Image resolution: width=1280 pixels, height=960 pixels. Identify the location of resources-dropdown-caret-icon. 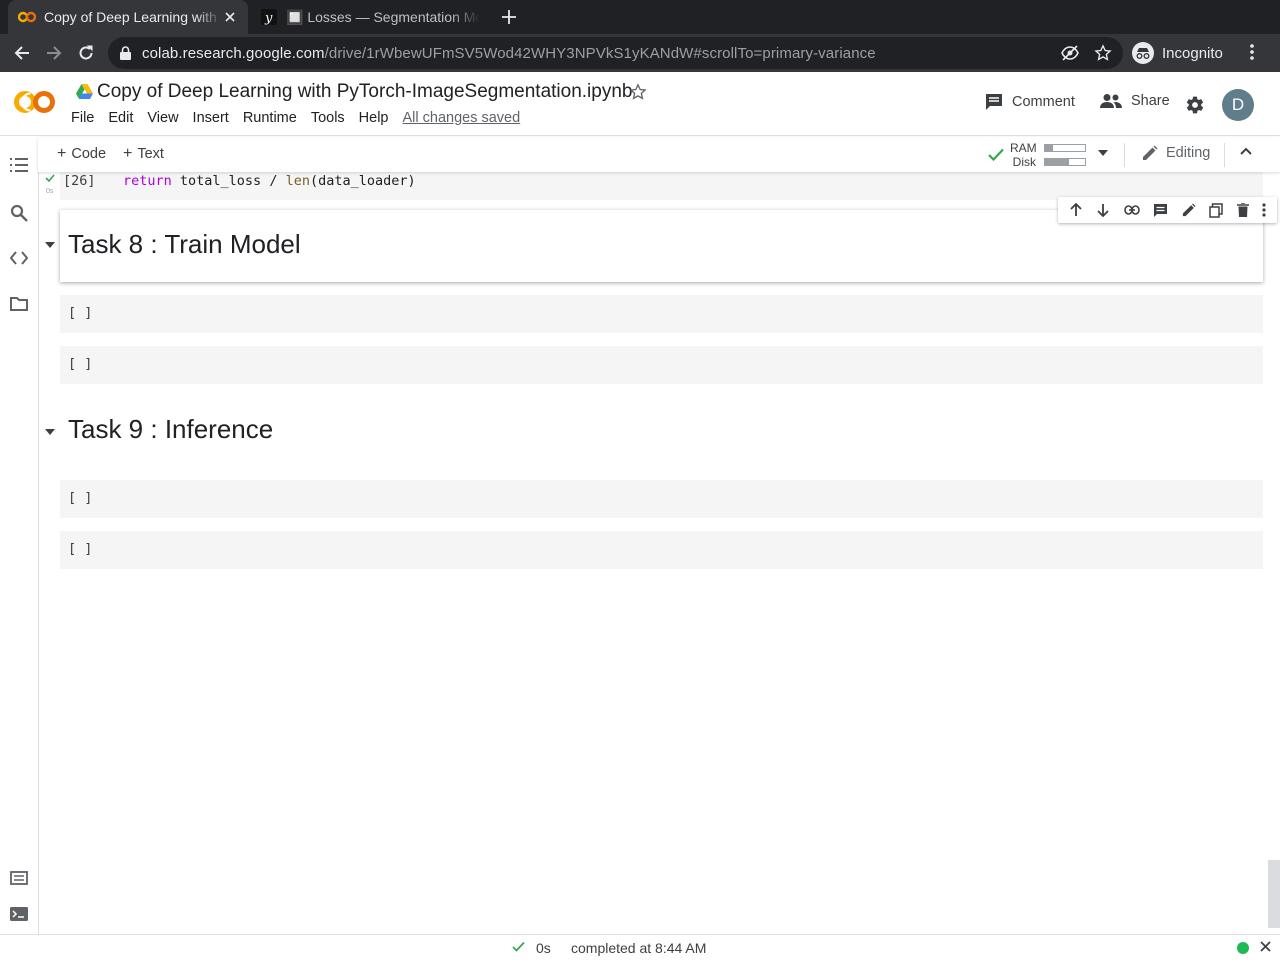
(1103, 153).